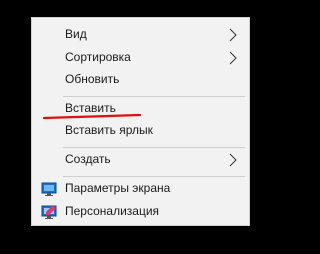  What do you see at coordinates (140, 80) in the screenshot?
I see `menu-item-refresh: Обновить` at bounding box center [140, 80].